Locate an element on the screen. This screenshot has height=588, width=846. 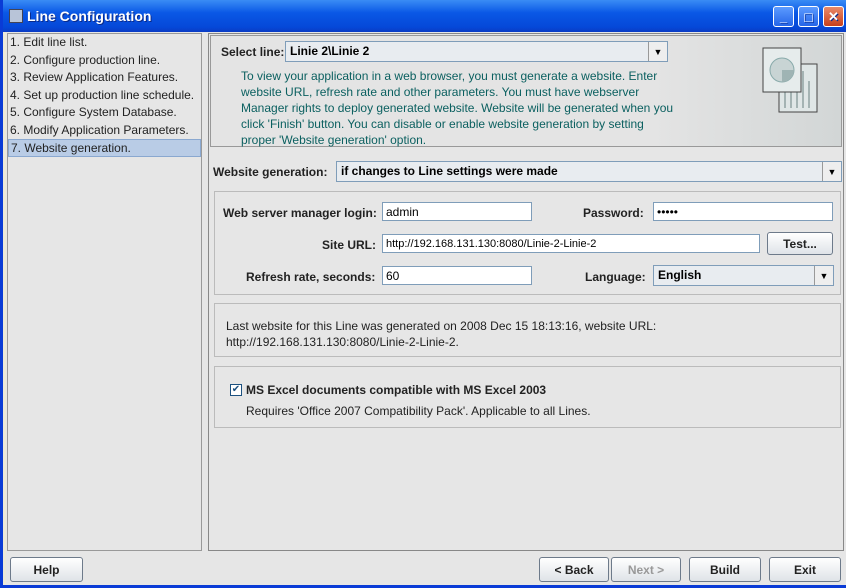
site-url-label: Site URL: is located at coordinates (349, 245).